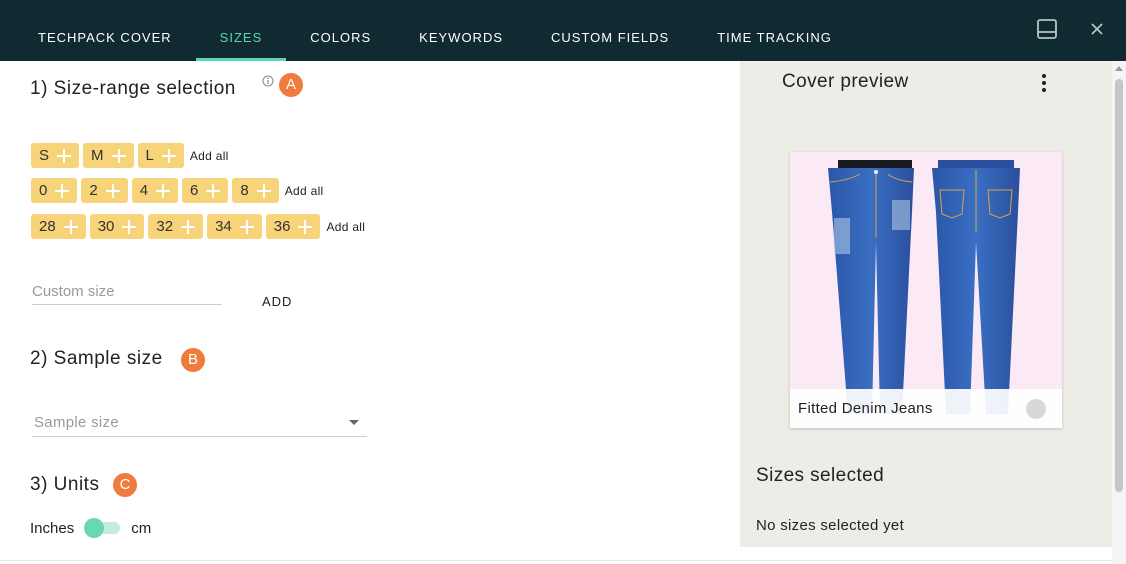 This screenshot has width=1126, height=564. What do you see at coordinates (141, 528) in the screenshot?
I see `units-cm-label: cm` at bounding box center [141, 528].